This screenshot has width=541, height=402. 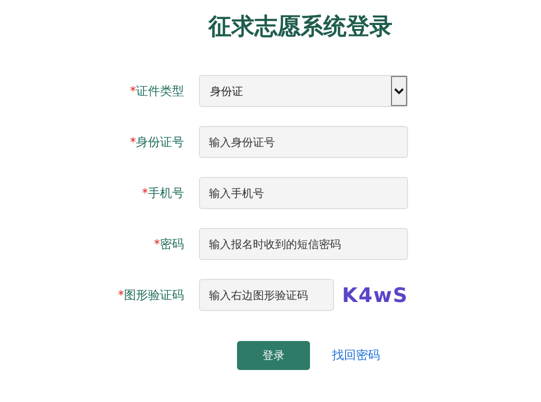 I want to click on id-type-dropdown: 身份证, so click(x=303, y=91).